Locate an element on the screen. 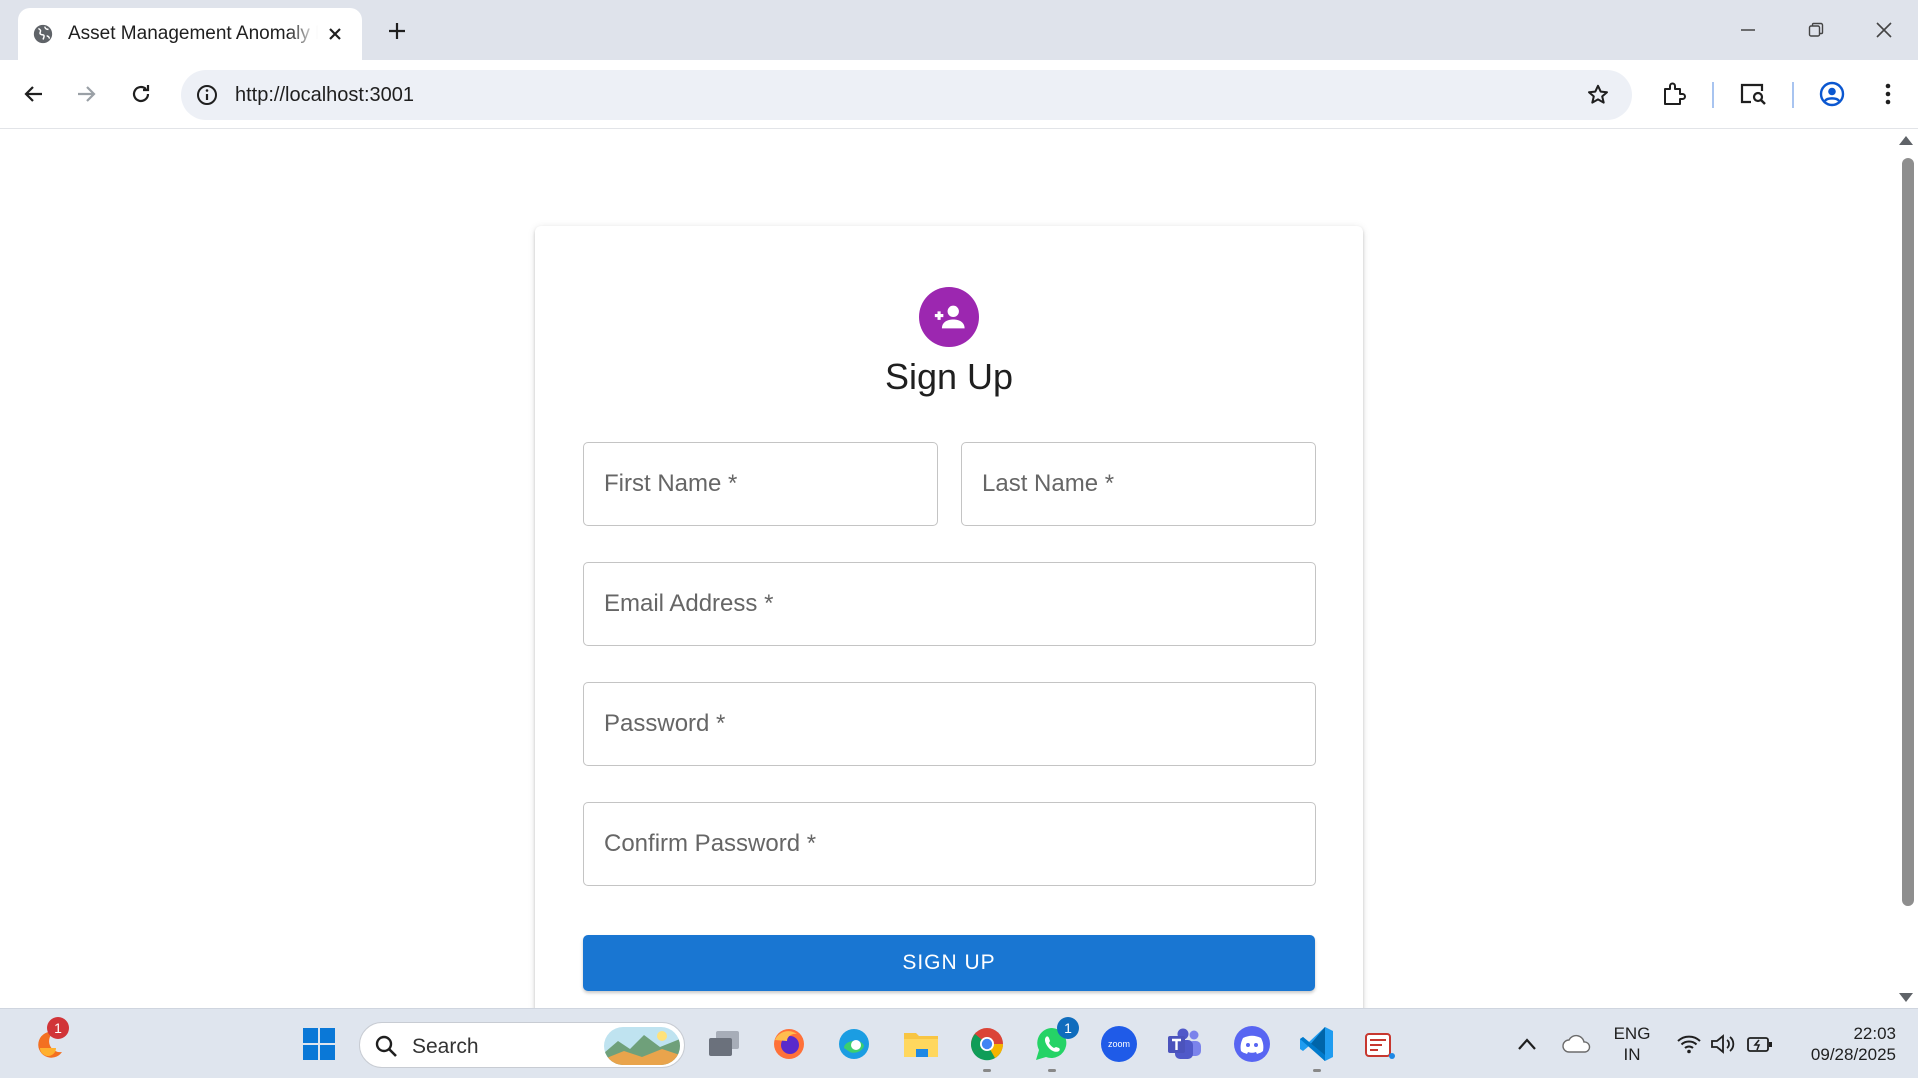 This screenshot has height=1078, width=1918. bookmark-star-icon is located at coordinates (1598, 95).